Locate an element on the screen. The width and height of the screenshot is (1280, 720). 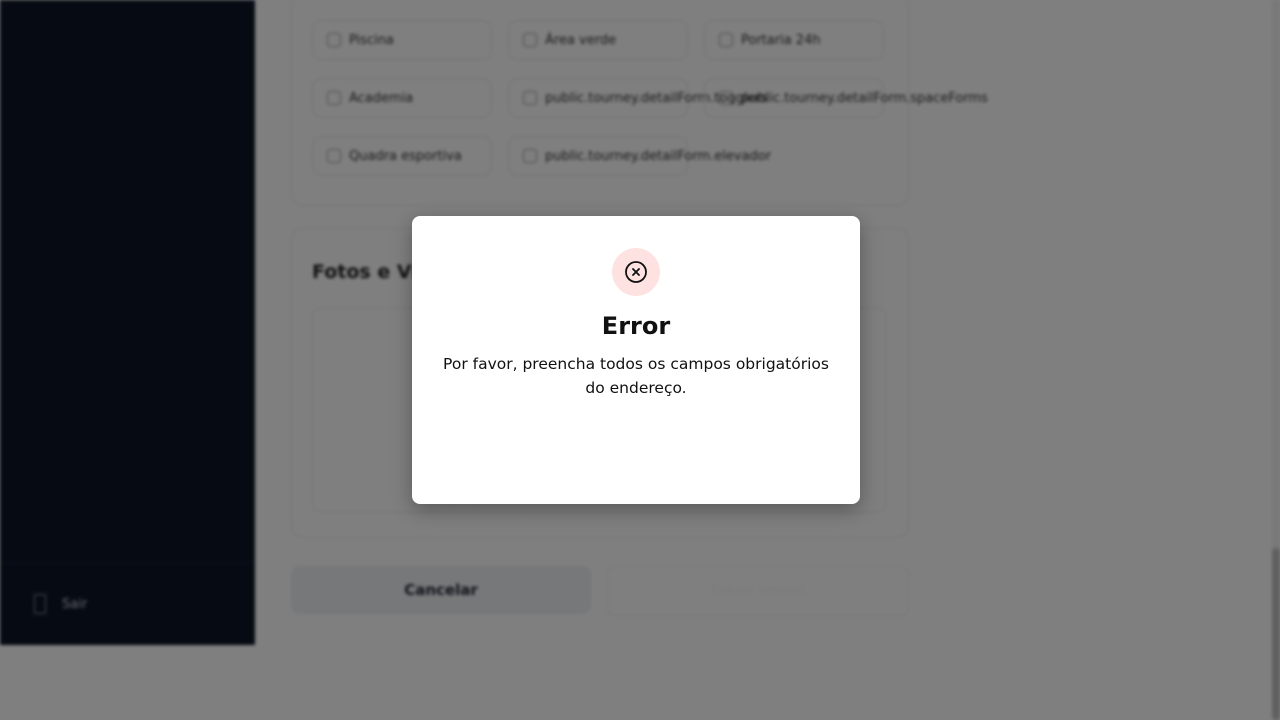
error-icon-badge is located at coordinates (636, 272).